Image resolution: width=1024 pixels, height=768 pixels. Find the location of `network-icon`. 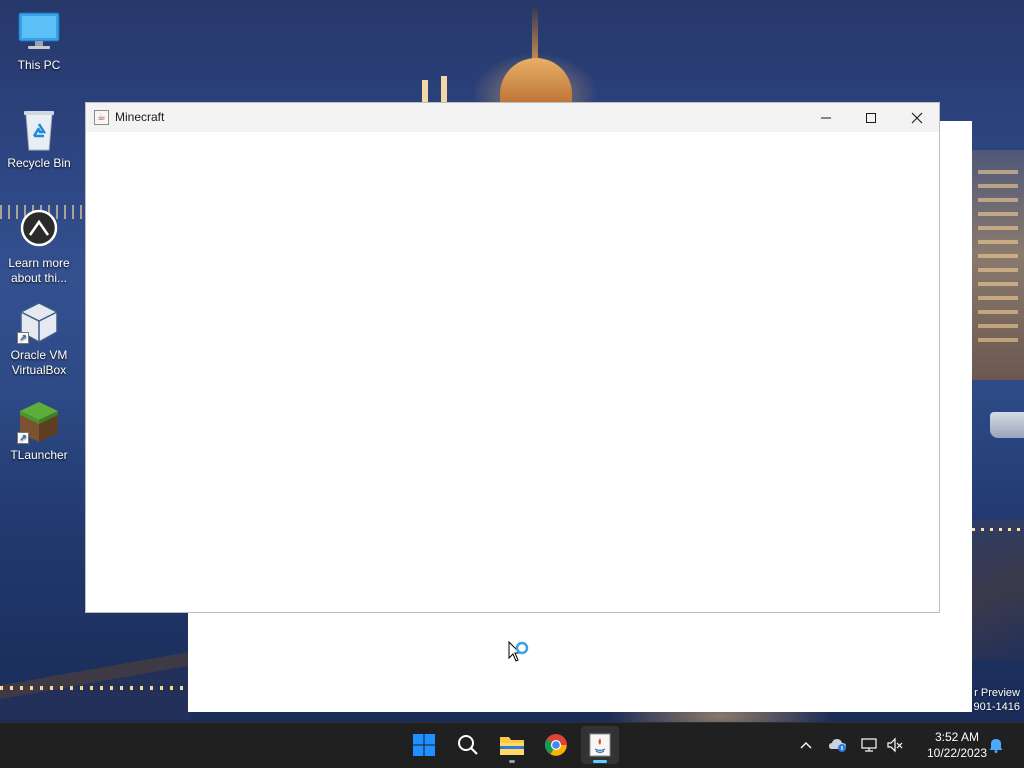

network-icon is located at coordinates (869, 745).